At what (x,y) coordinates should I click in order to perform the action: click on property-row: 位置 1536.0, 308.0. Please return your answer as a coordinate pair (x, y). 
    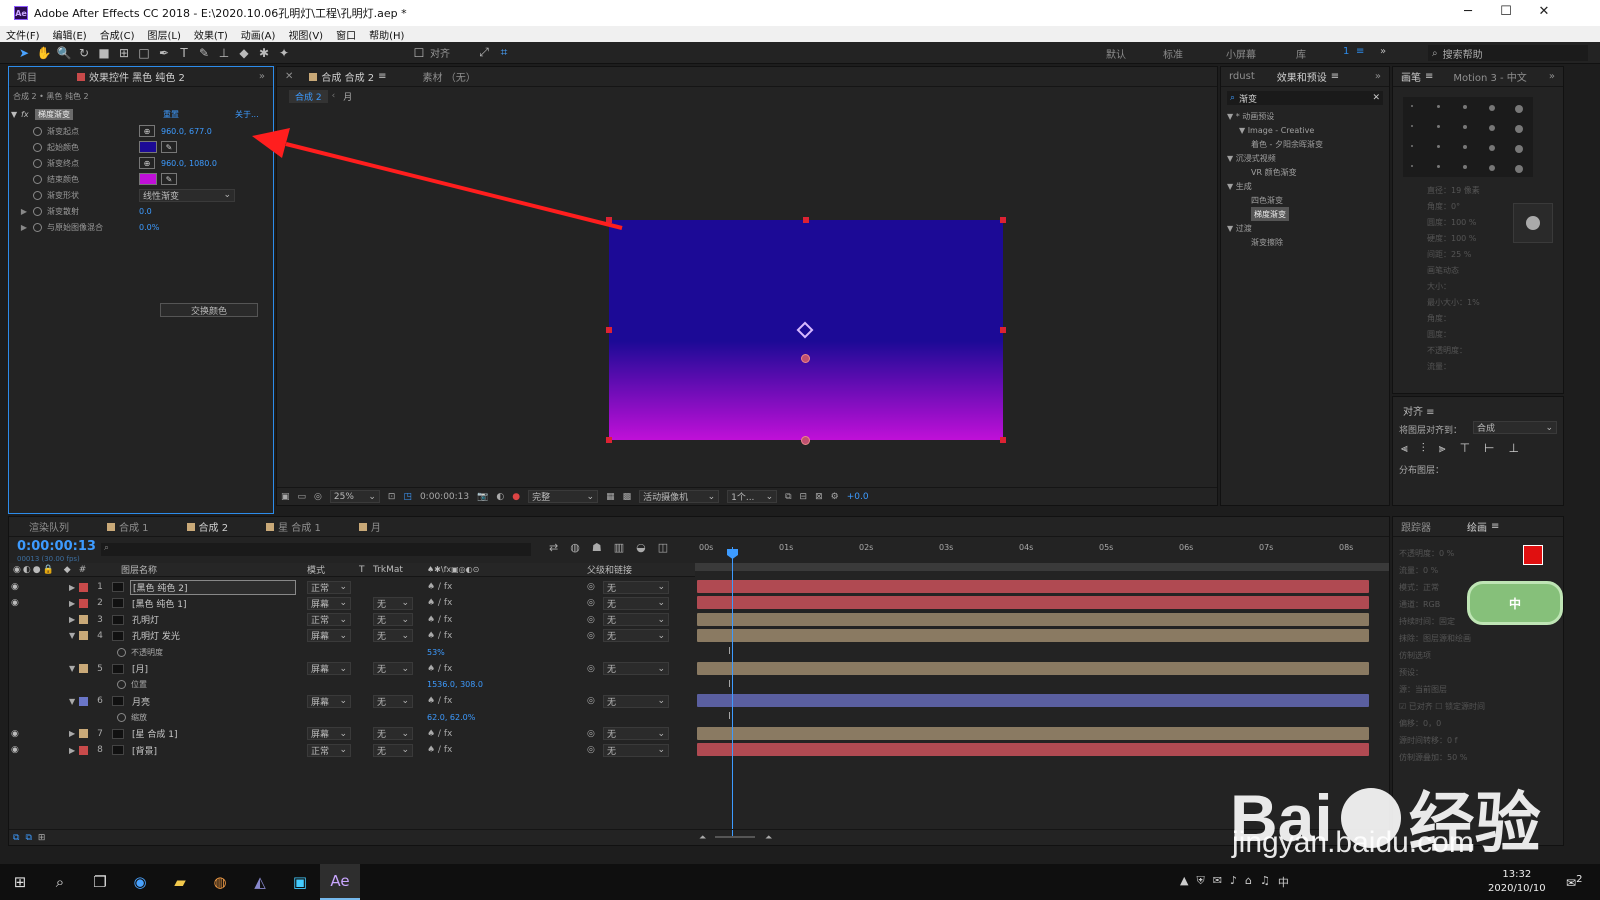
    Looking at the image, I should click on (352, 685).